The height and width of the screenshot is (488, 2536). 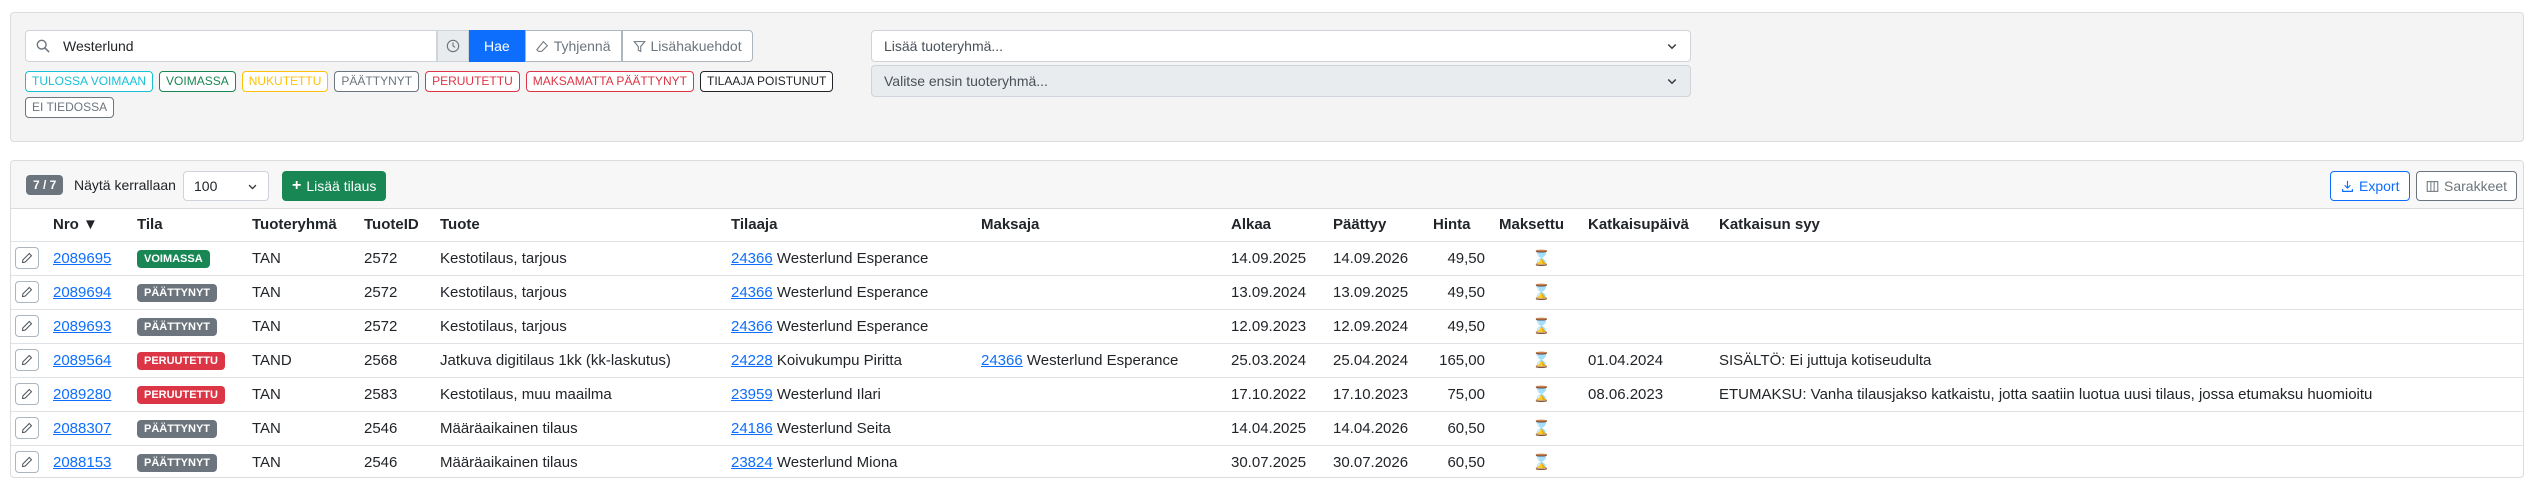 What do you see at coordinates (45, 185) in the screenshot?
I see `result-count-badge: 7 / 7` at bounding box center [45, 185].